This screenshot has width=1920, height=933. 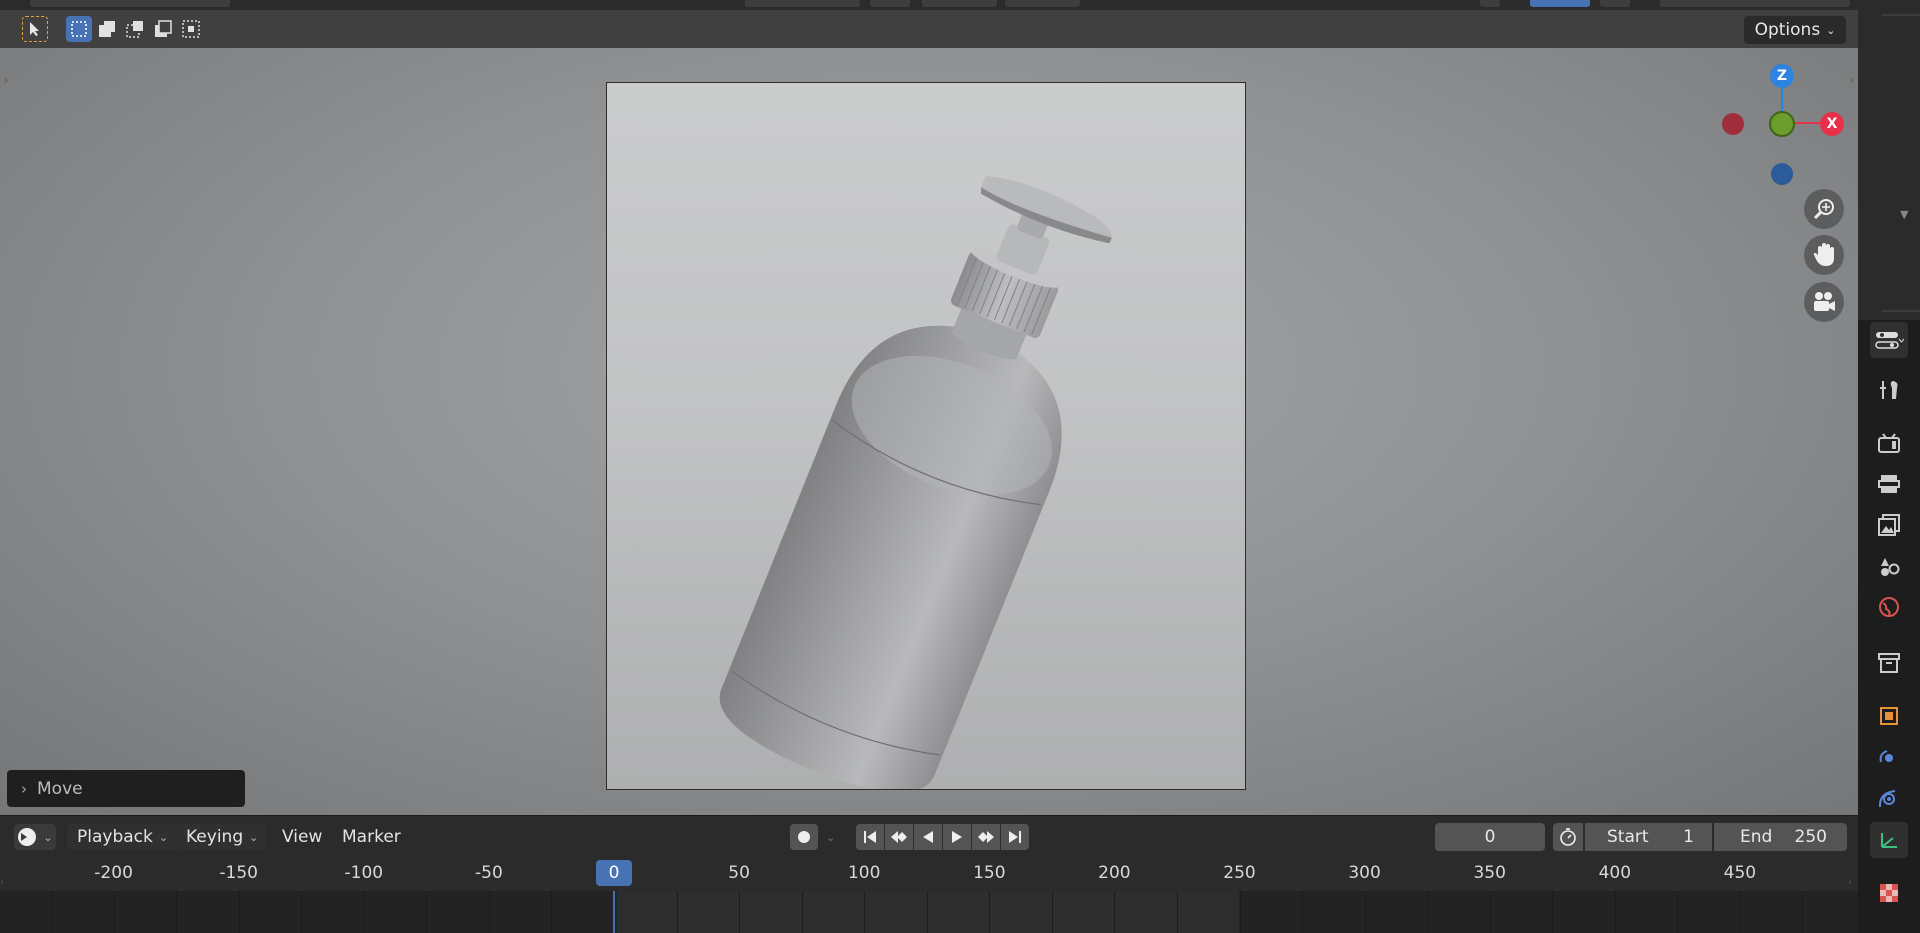 What do you see at coordinates (804, 837) in the screenshot?
I see `auto-keying-button` at bounding box center [804, 837].